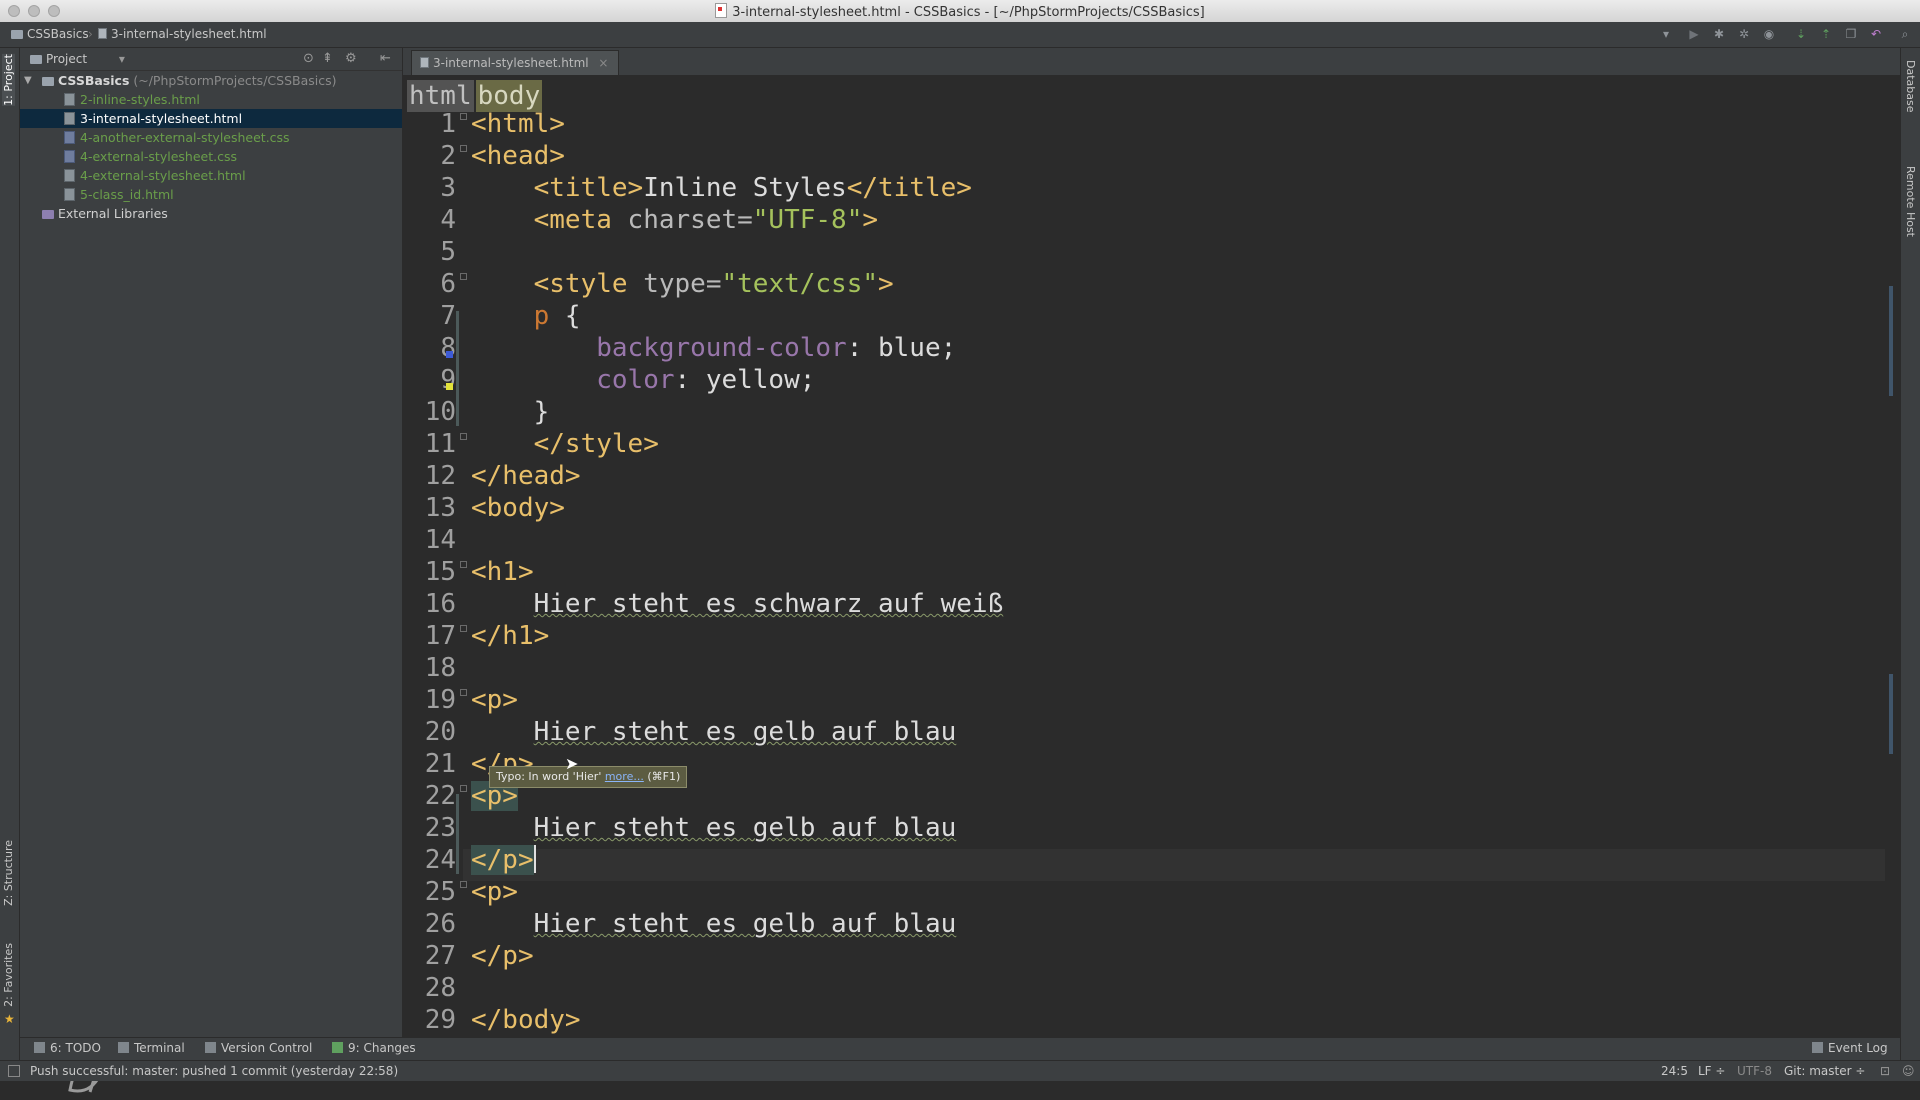  What do you see at coordinates (1910, 201) in the screenshot?
I see `tab-remote-host: Remote Host` at bounding box center [1910, 201].